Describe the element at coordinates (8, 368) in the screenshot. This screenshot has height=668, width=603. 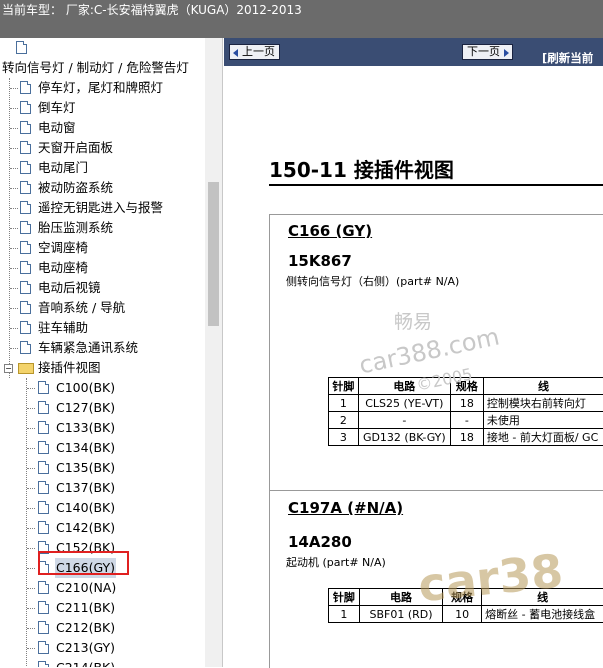
I see `collapse-toggle-icon: −` at that location.